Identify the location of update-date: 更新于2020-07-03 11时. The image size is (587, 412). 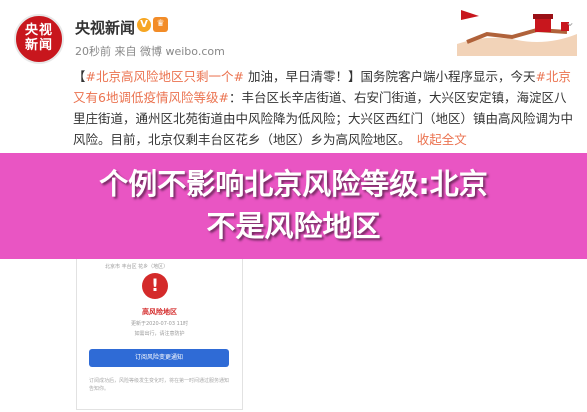
(159, 324).